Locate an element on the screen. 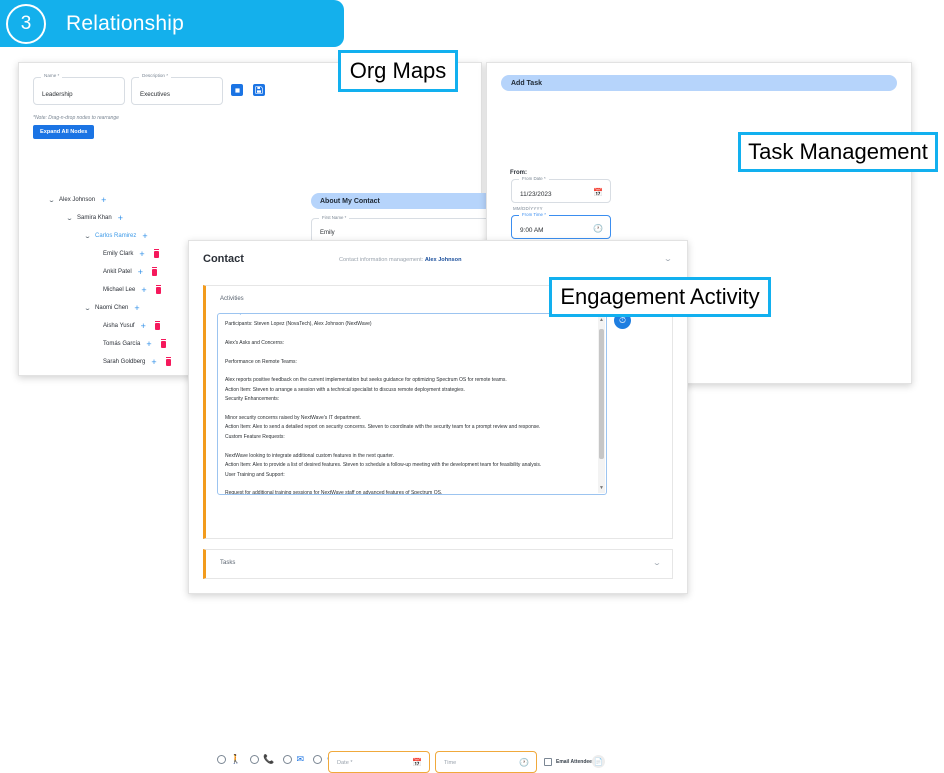 This screenshot has width=944, height=773. callout-org-maps: Org Maps is located at coordinates (398, 71).